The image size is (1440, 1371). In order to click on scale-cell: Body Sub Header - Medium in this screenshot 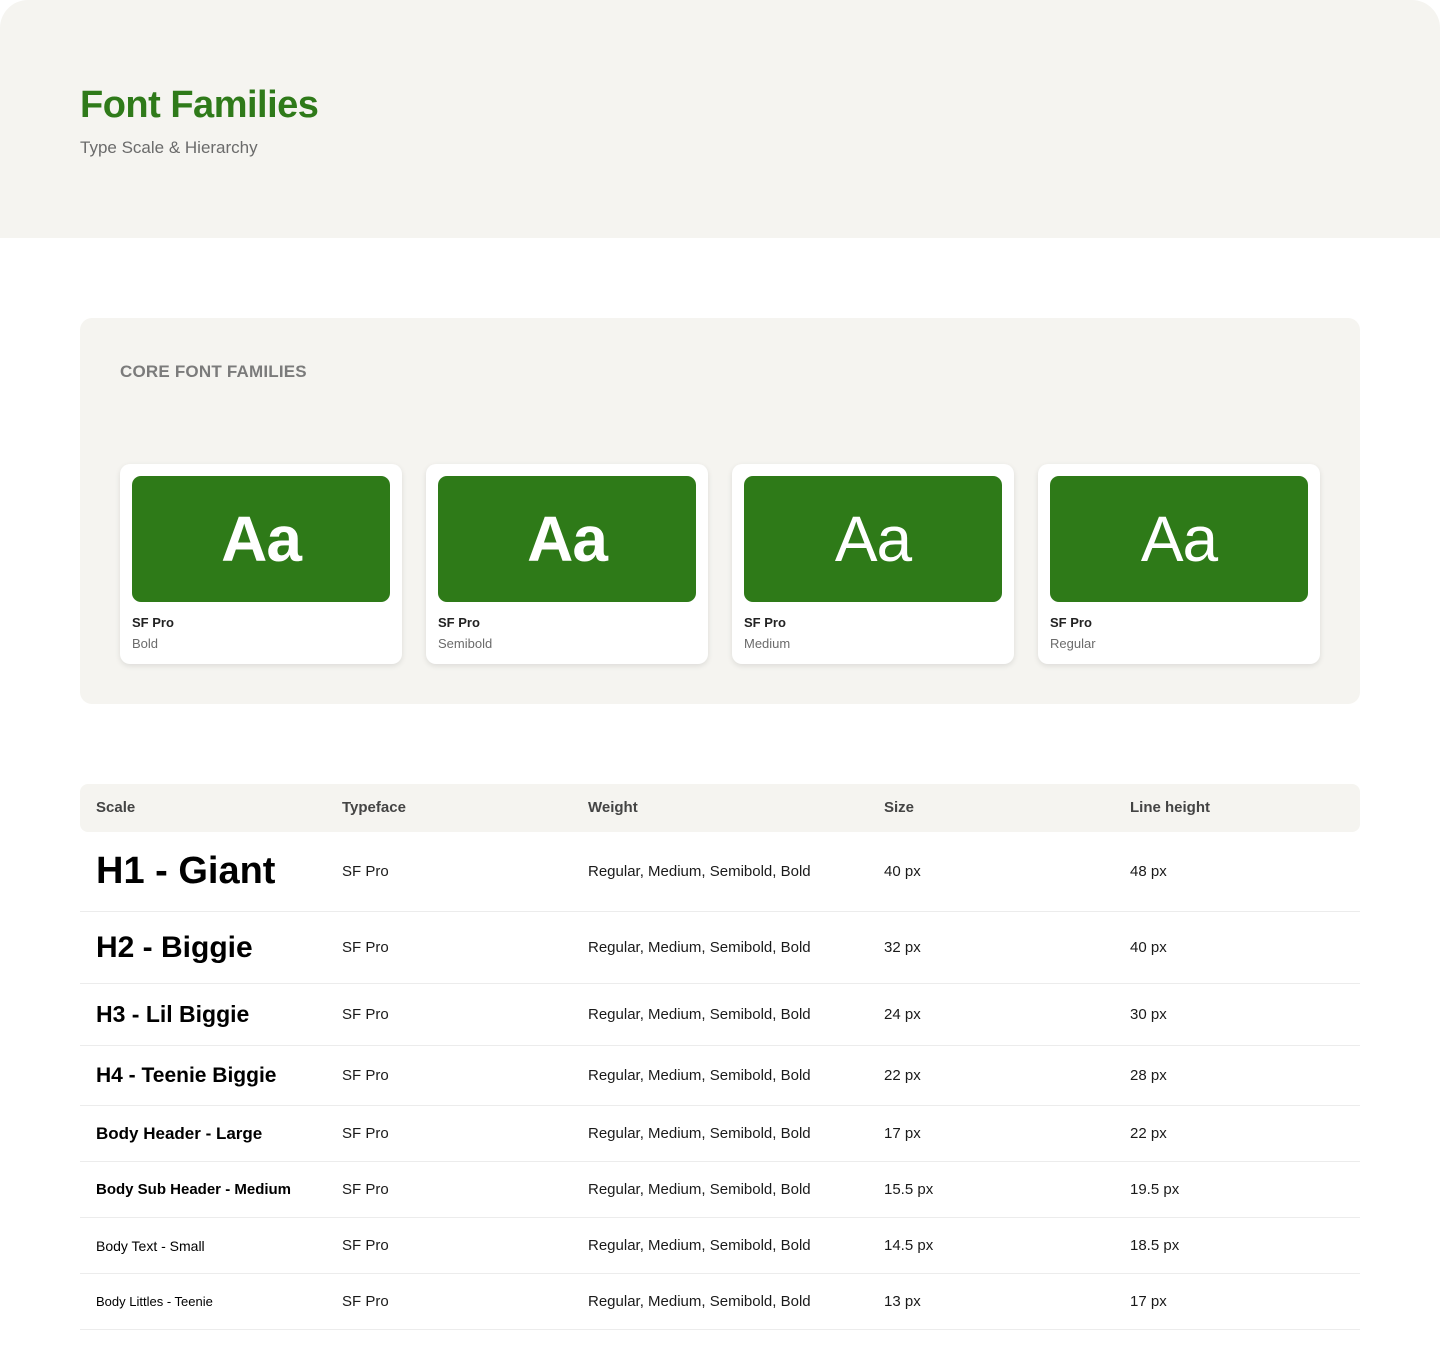, I will do `click(194, 1189)`.